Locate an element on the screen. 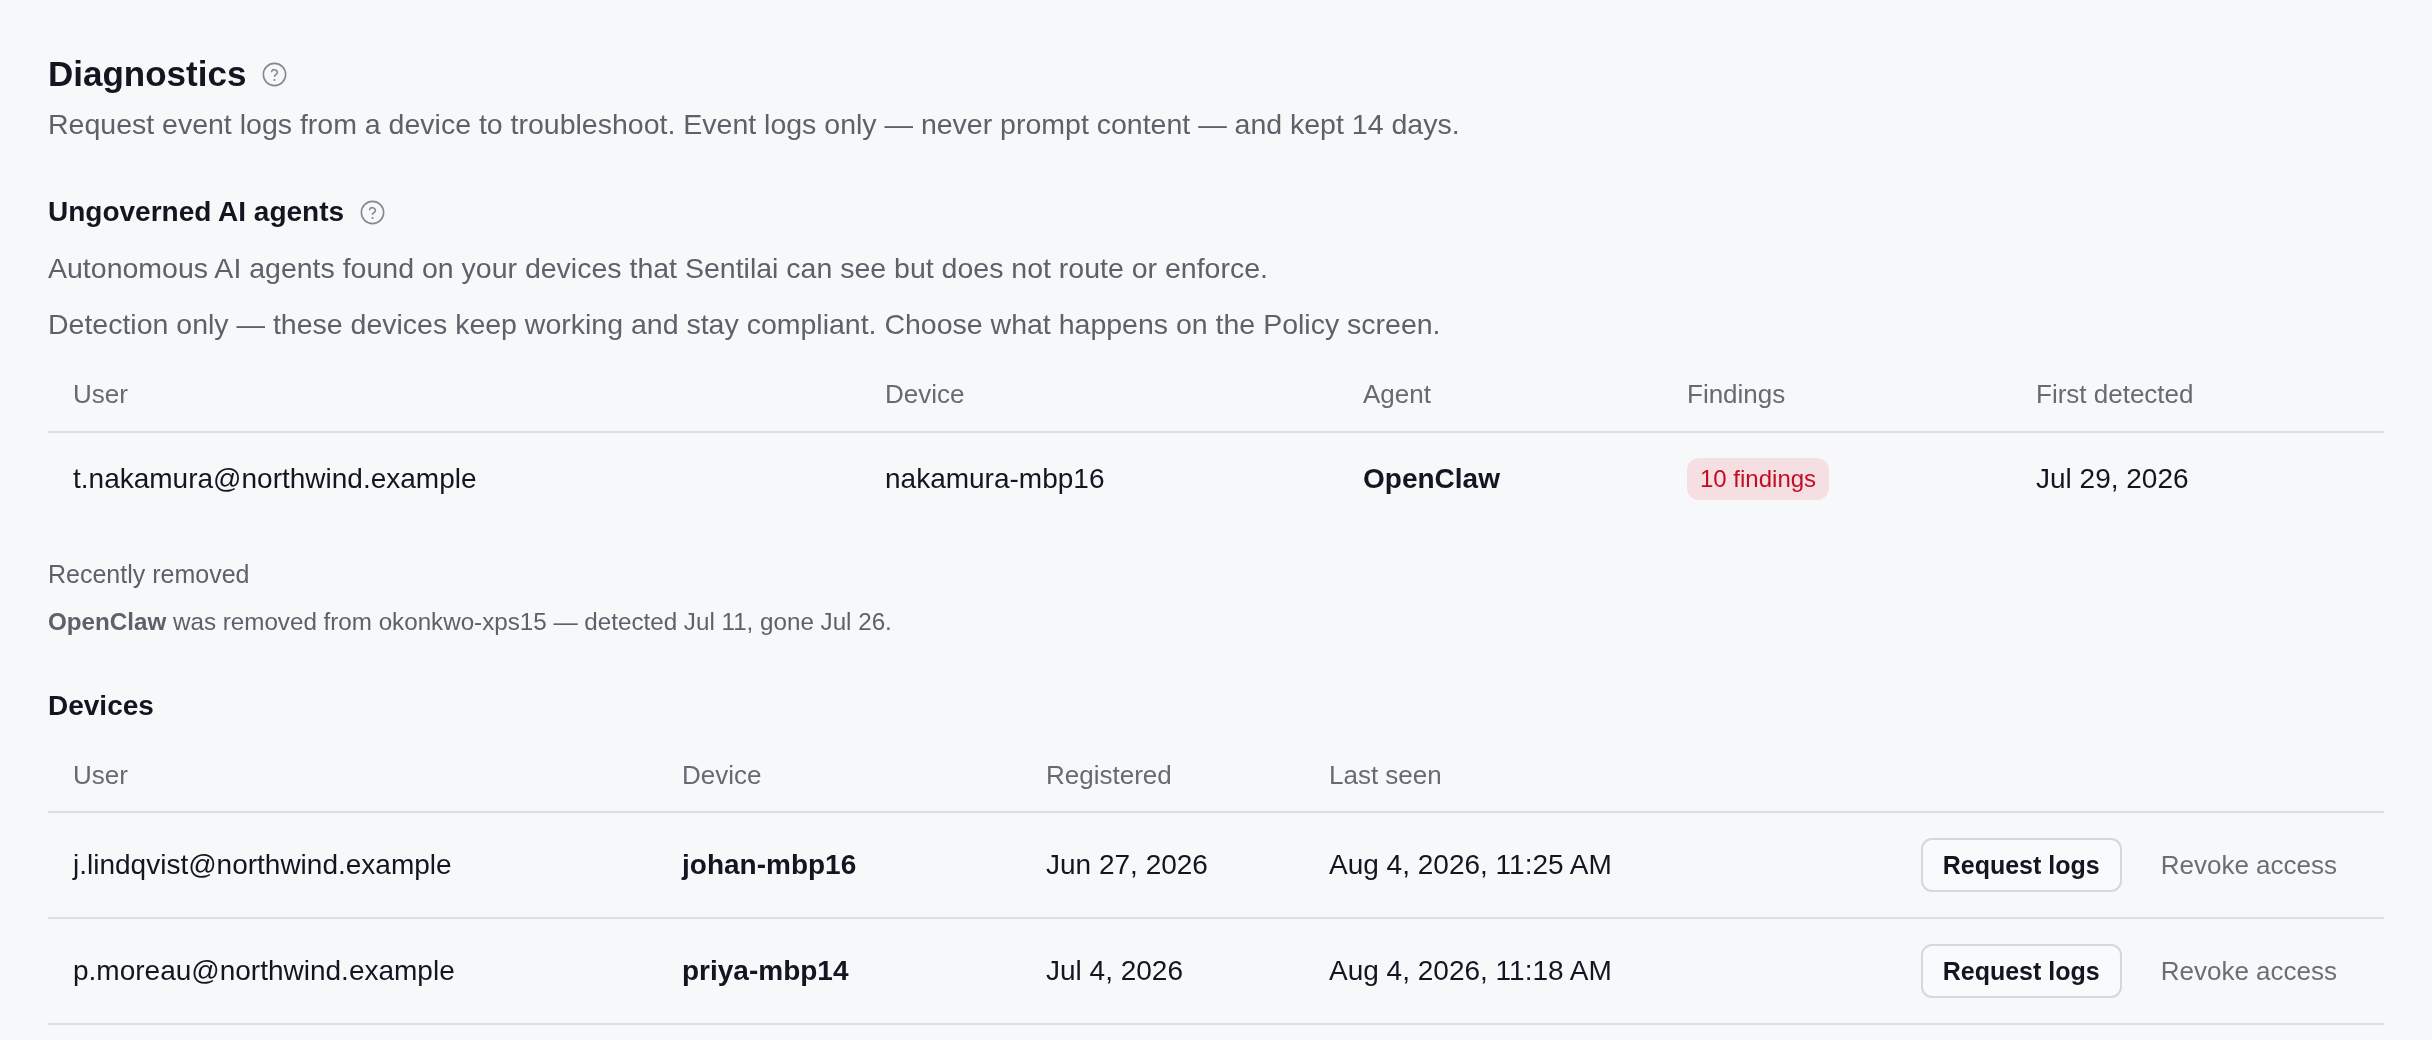  subsection-label: Recently removed is located at coordinates (149, 574).